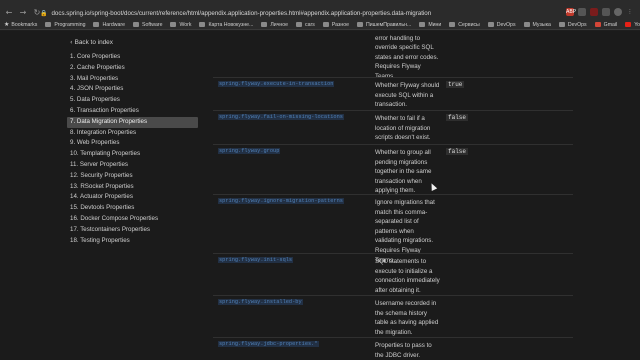 The image size is (640, 360). Describe the element at coordinates (71, 42) in the screenshot. I see `chevron-left-icon: ‹` at that location.